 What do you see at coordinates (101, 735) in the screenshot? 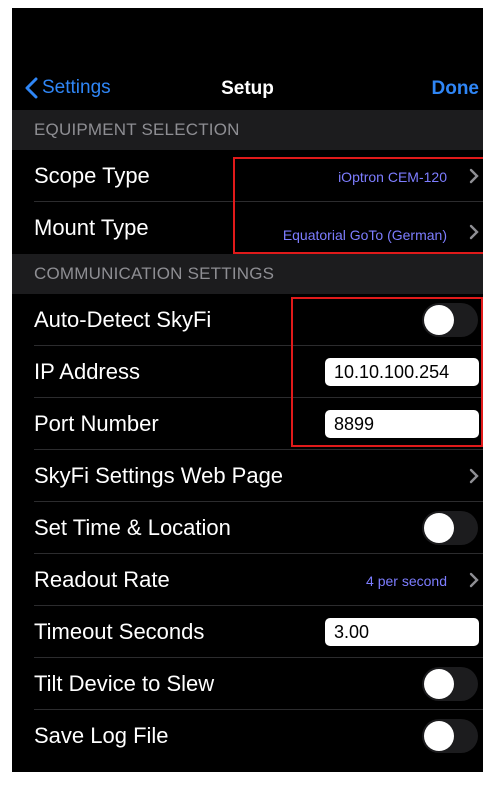
I see `row-label: Save Log File` at bounding box center [101, 735].